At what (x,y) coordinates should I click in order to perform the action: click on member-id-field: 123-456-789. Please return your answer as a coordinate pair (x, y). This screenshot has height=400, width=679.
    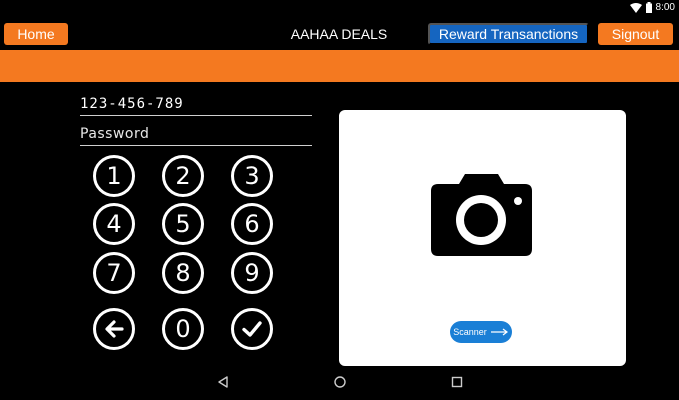
    Looking at the image, I should click on (196, 104).